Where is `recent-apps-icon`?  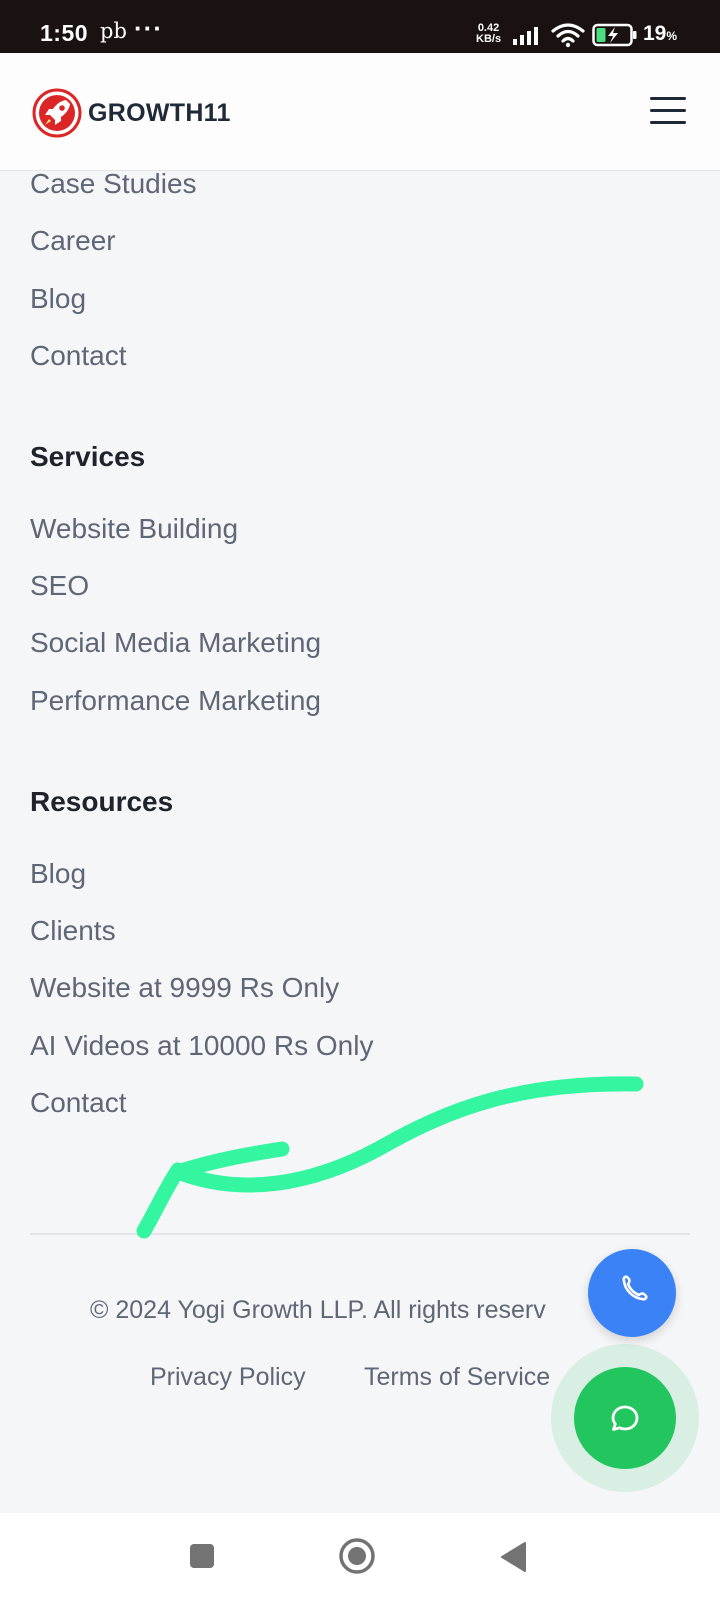 recent-apps-icon is located at coordinates (202, 1556).